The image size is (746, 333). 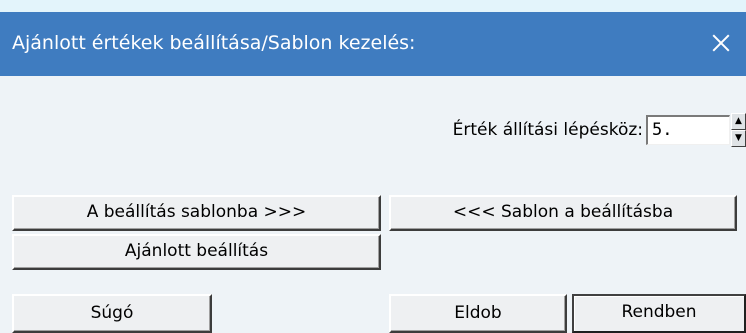 I want to click on discard-button: Eldob, so click(x=478, y=313).